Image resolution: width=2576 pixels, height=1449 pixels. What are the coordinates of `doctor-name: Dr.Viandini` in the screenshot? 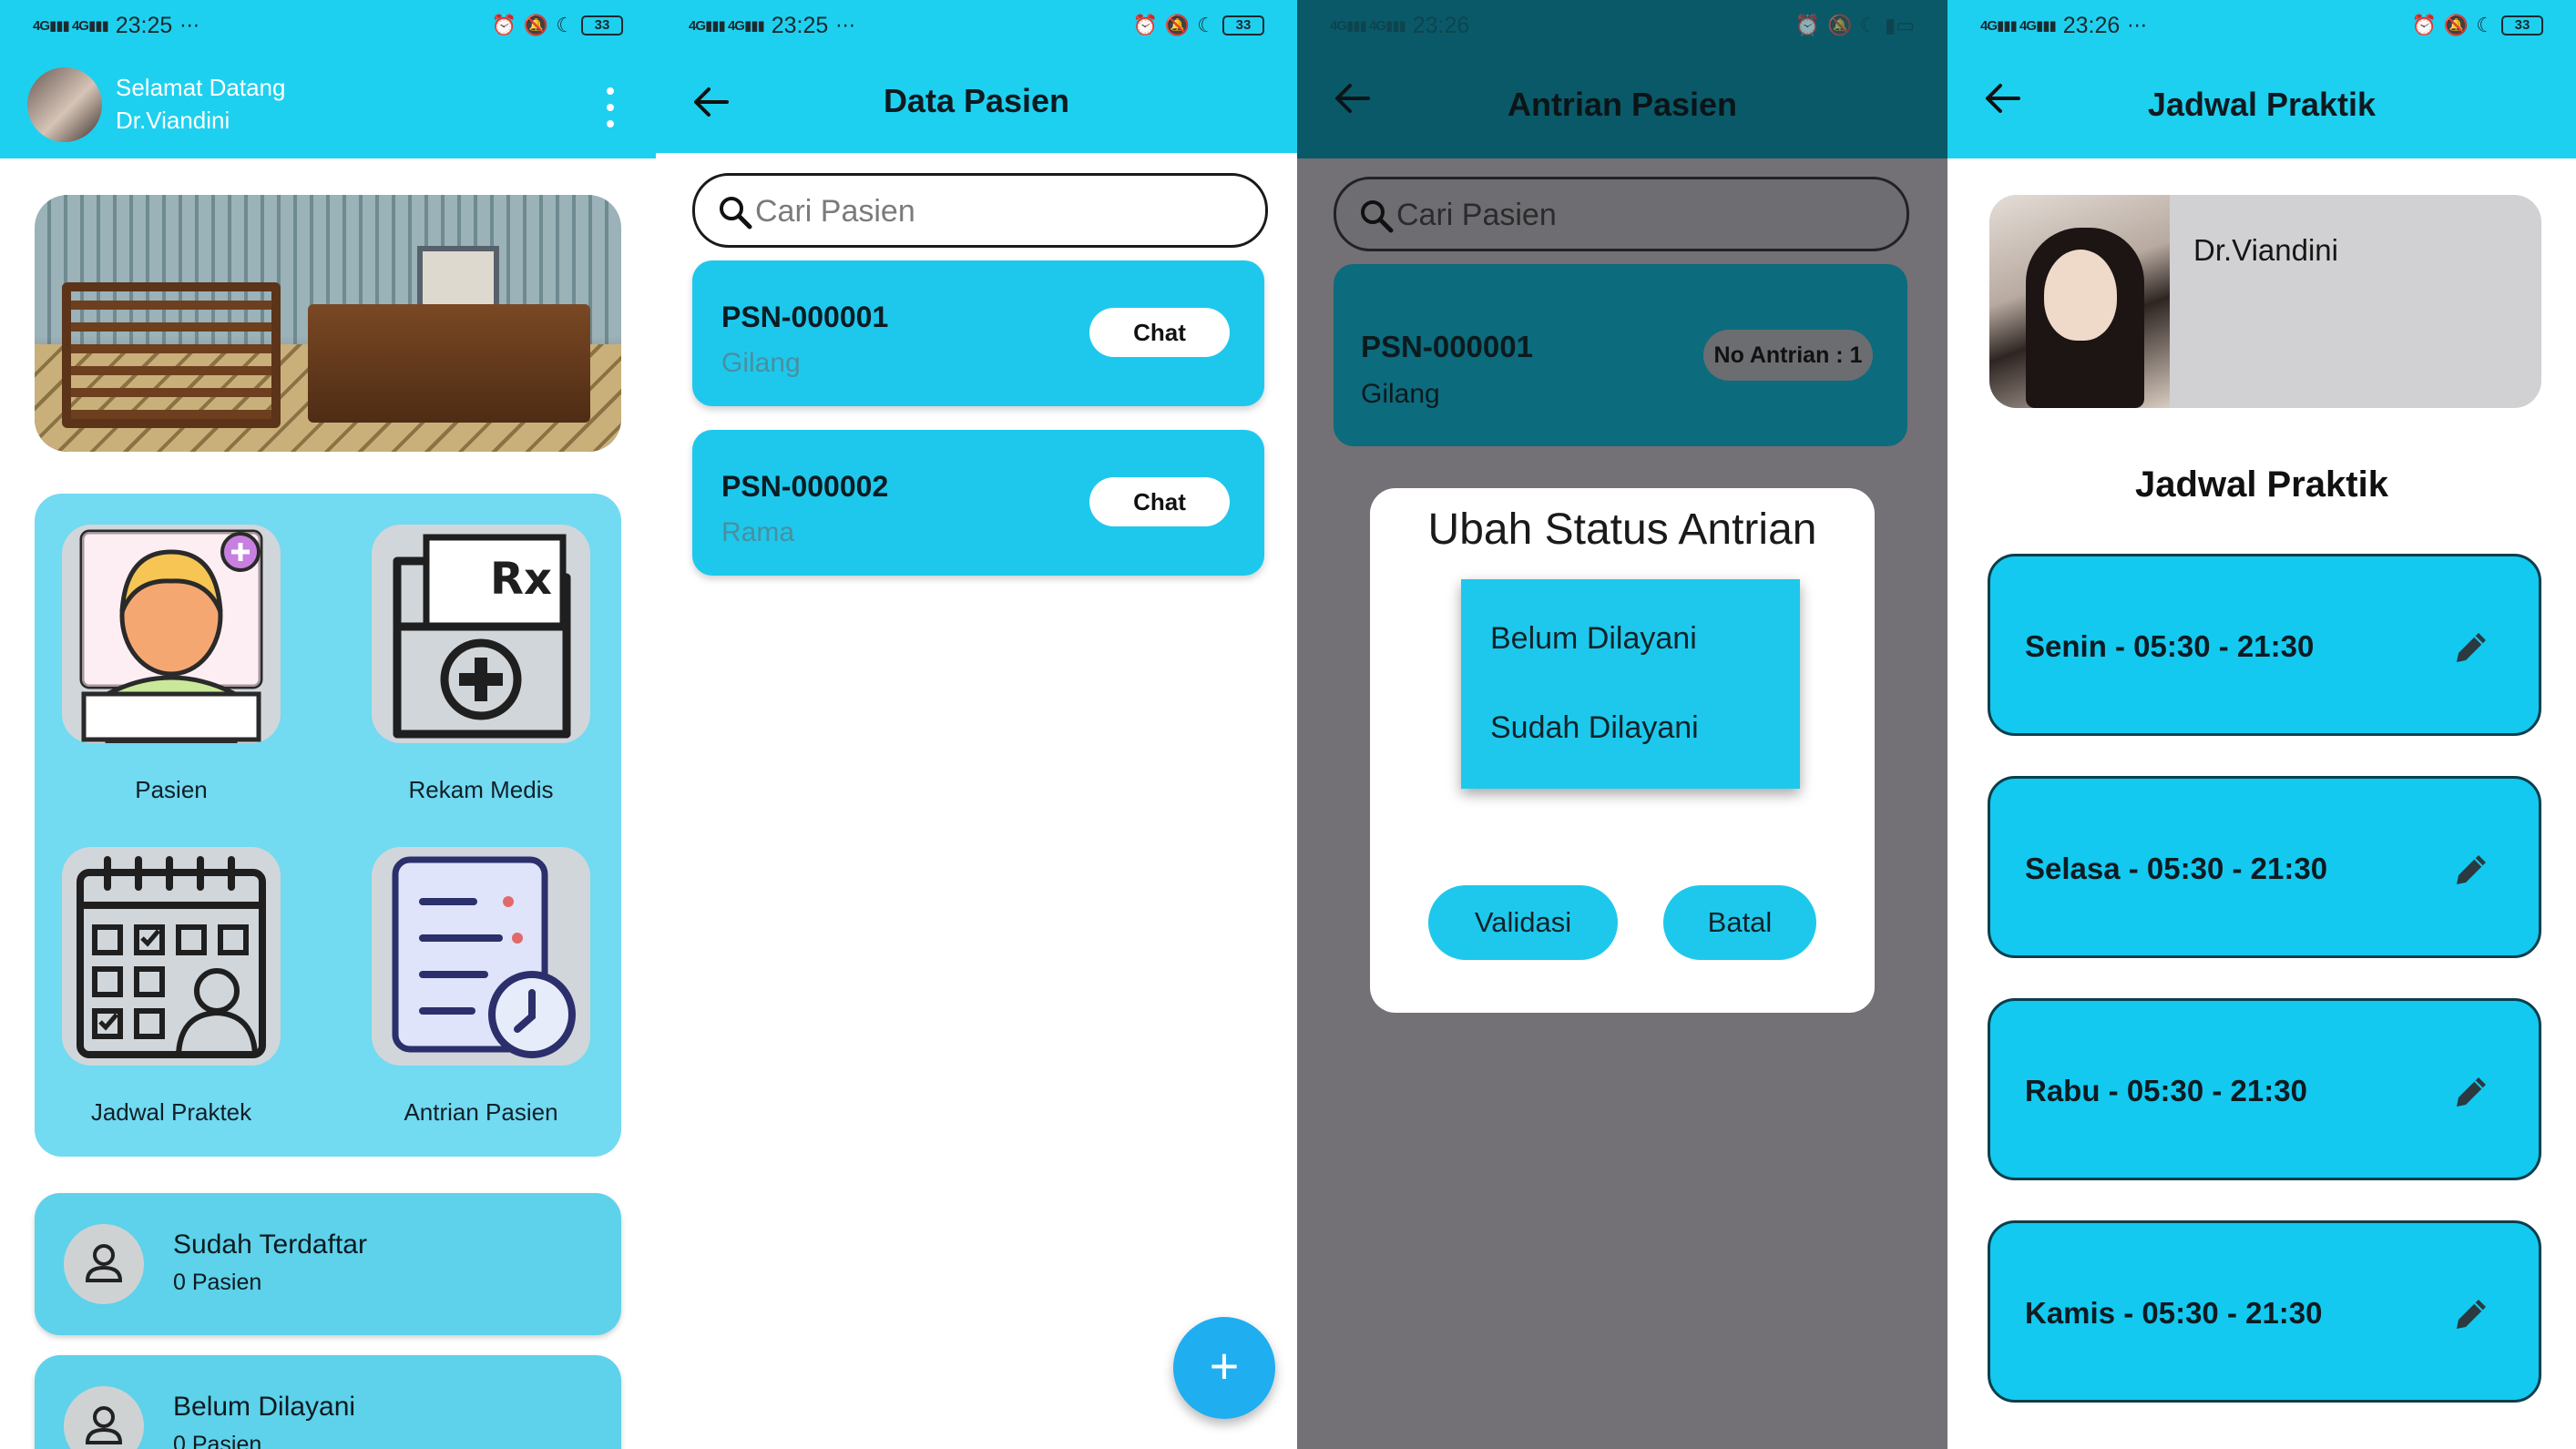 It's located at (2265, 250).